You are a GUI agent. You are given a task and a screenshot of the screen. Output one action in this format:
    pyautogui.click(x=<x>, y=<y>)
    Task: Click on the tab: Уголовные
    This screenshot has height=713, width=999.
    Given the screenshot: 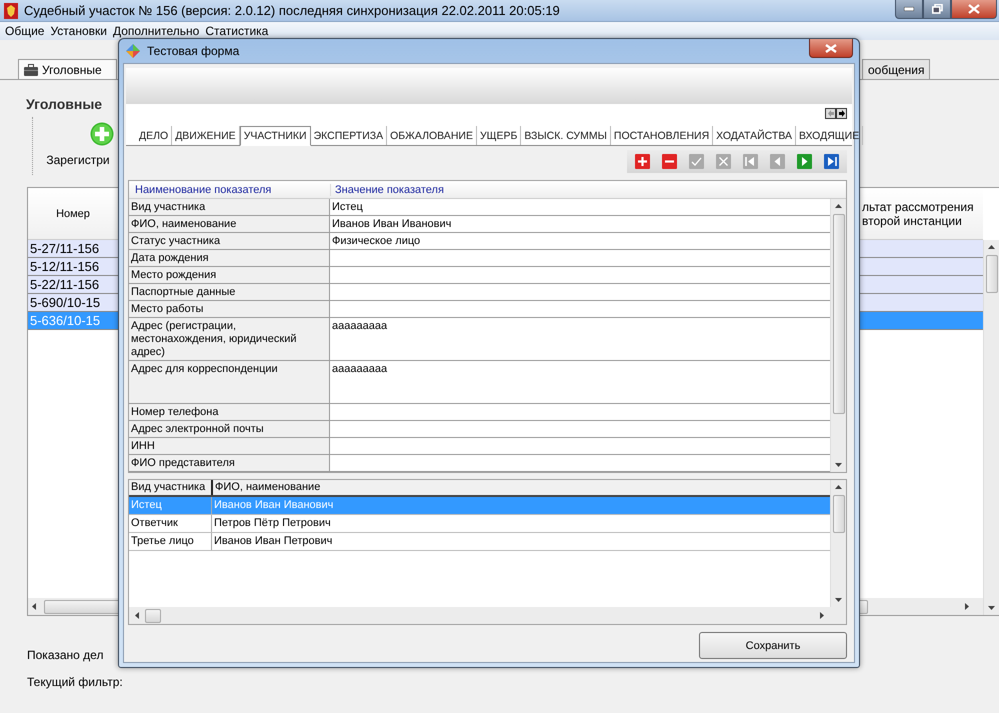 What is the action you would take?
    pyautogui.click(x=67, y=69)
    